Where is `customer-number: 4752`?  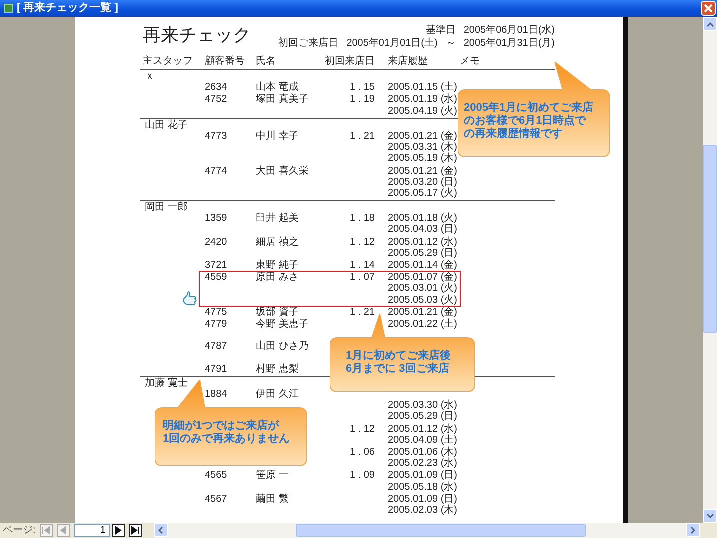 customer-number: 4752 is located at coordinates (216, 100).